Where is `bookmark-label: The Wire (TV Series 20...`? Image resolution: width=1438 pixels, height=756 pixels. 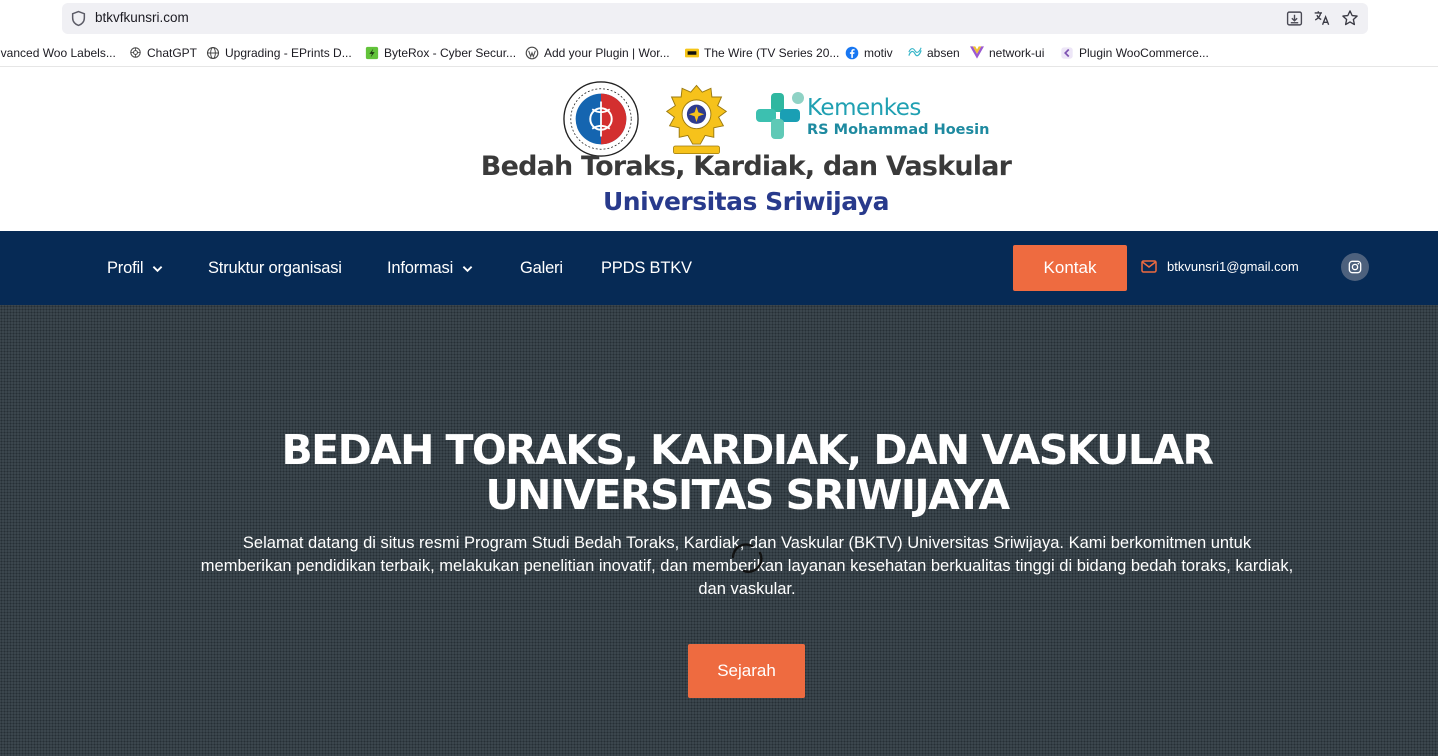
bookmark-label: The Wire (TV Series 20... is located at coordinates (772, 52).